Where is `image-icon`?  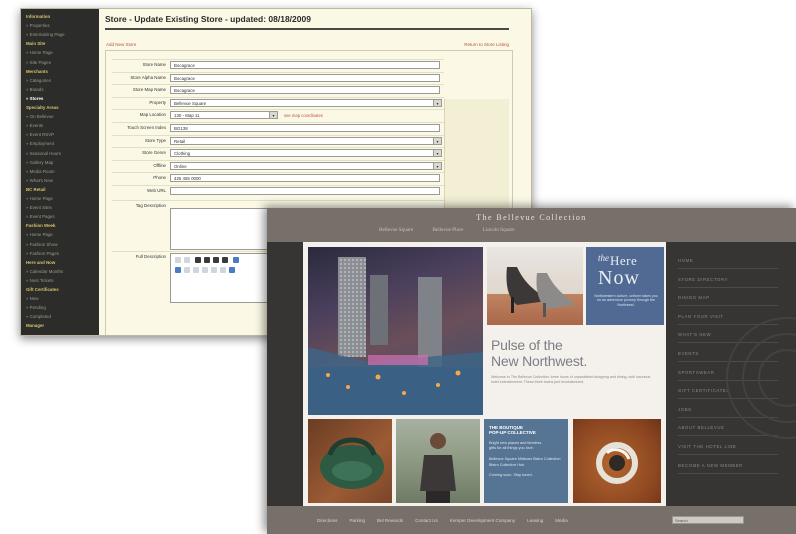 image-icon is located at coordinates (178, 270).